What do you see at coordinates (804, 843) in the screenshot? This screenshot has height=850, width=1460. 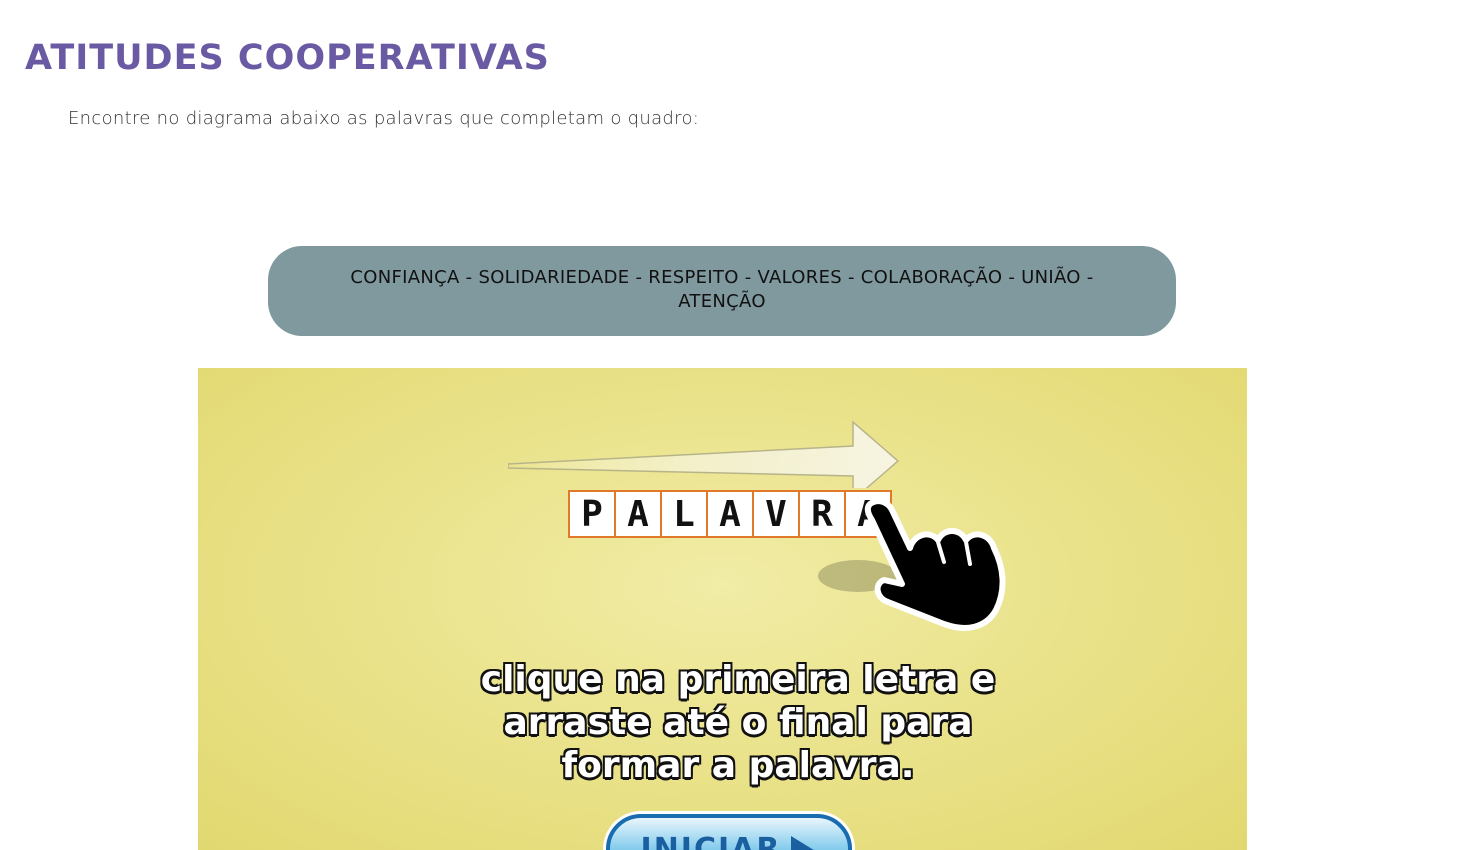 I see `play-icon` at bounding box center [804, 843].